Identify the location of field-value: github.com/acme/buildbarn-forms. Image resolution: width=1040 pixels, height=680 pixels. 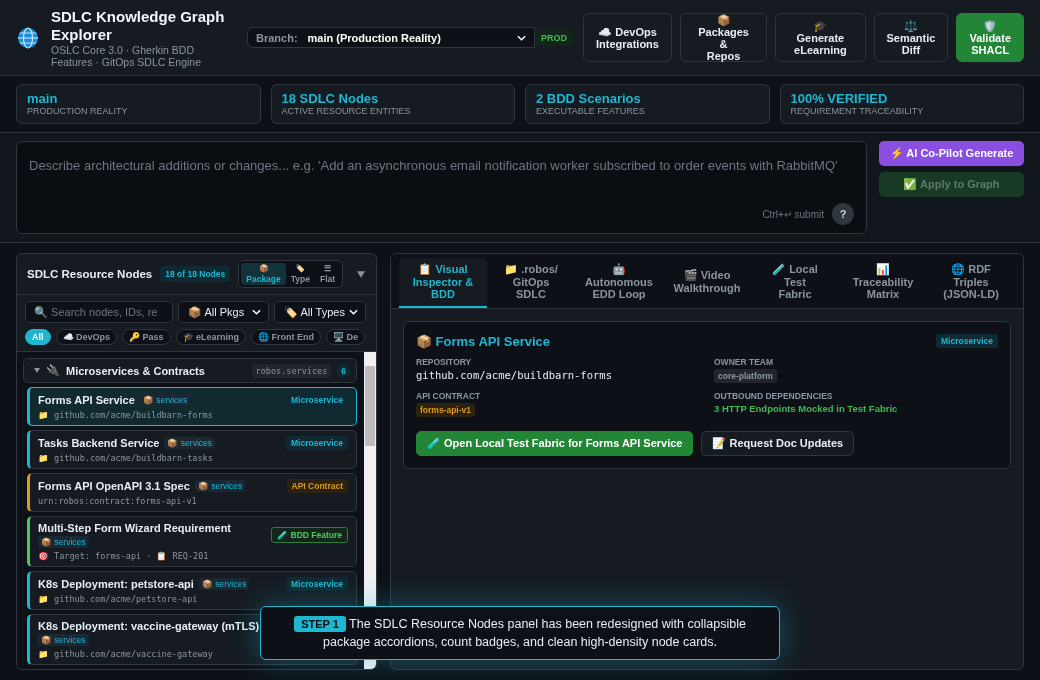
(514, 374).